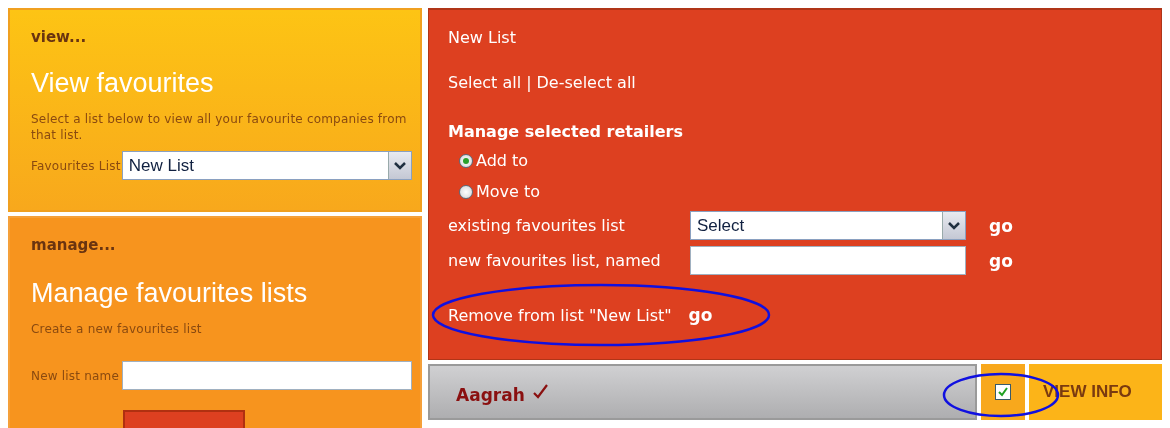 The height and width of the screenshot is (428, 1170). Describe the element at coordinates (485, 82) in the screenshot. I see `select-all-link: Select all` at that location.